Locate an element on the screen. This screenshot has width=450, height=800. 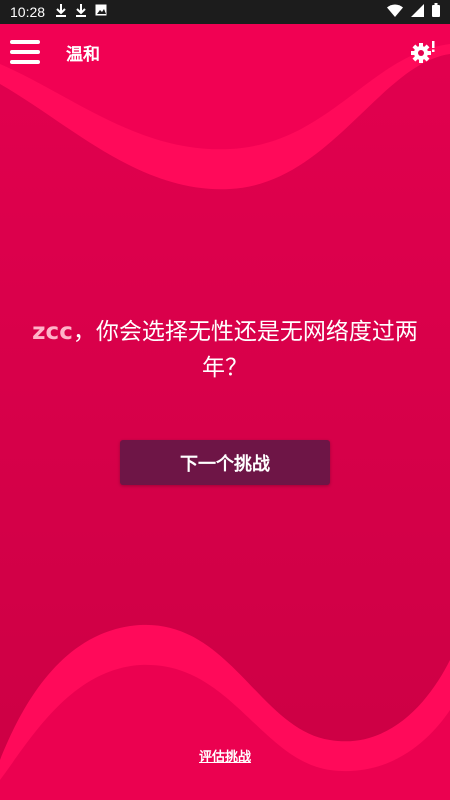
question-text: ，你会选择无性还是无网络度过两年？ is located at coordinates (245, 350).